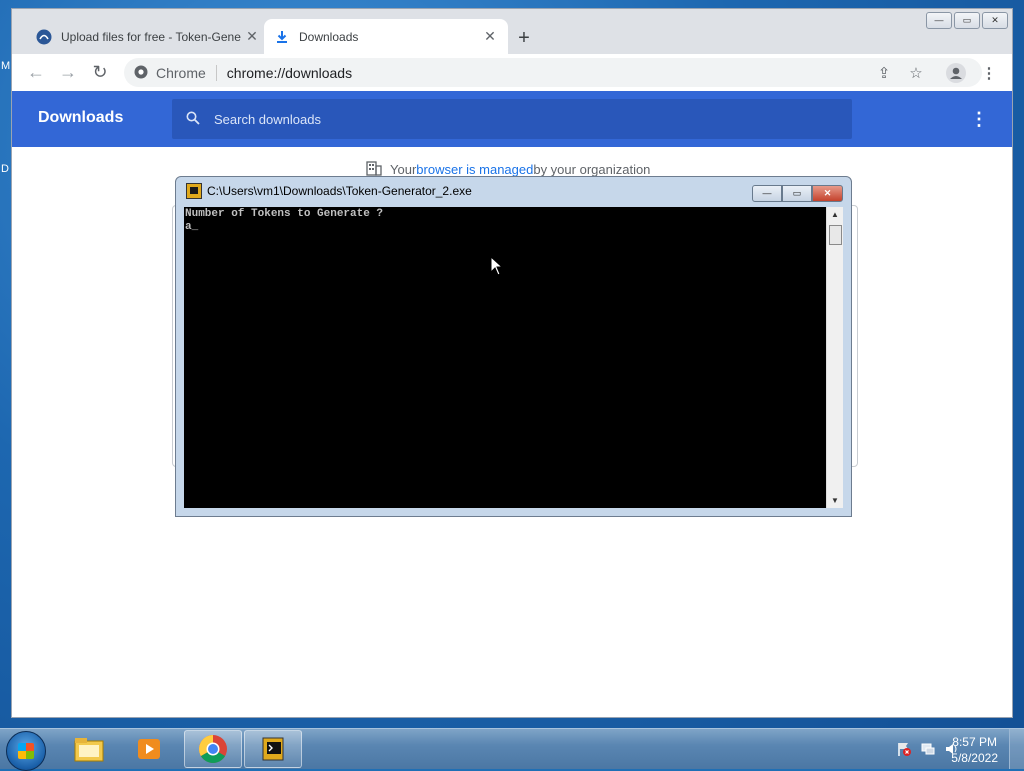  I want to click on close-window-button: ✕, so click(995, 20).